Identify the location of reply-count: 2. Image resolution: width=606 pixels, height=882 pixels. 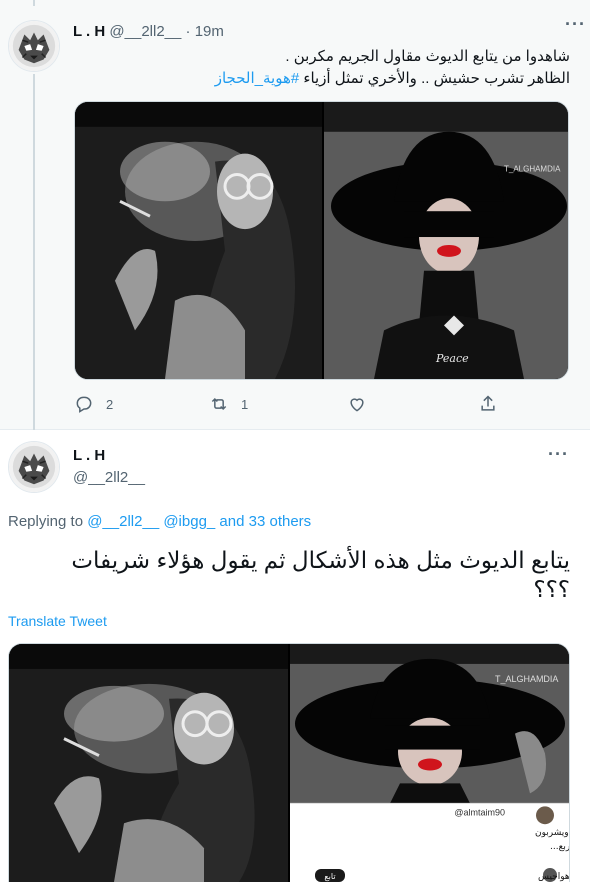
(110, 404).